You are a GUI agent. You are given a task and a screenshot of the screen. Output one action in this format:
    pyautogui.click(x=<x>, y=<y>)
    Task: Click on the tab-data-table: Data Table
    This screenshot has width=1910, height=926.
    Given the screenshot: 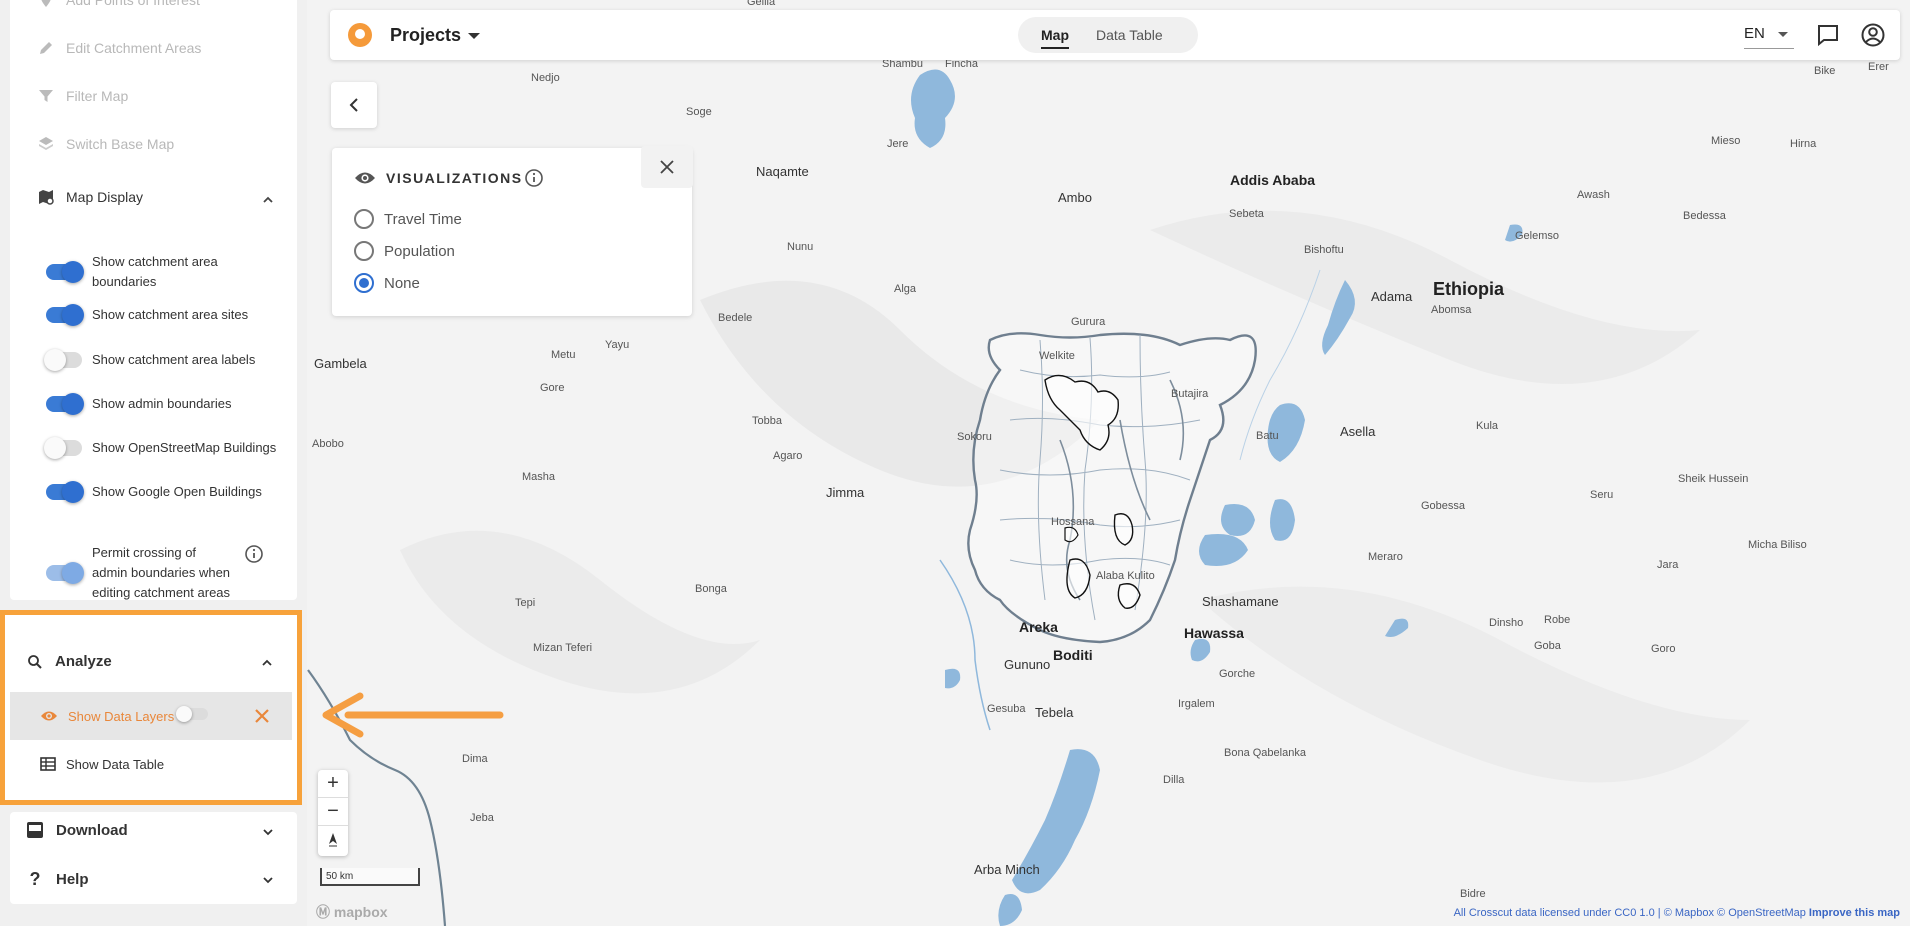 What is the action you would take?
    pyautogui.click(x=1129, y=35)
    